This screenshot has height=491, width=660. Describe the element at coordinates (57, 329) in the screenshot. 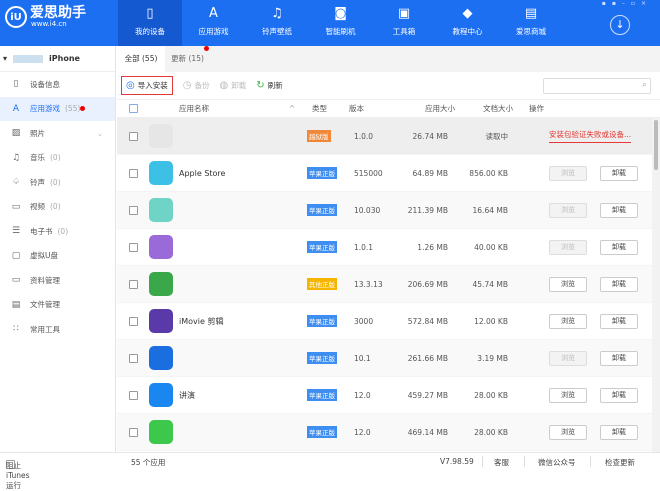

I see `sidebar-item-10: ∷ 常用工具` at that location.